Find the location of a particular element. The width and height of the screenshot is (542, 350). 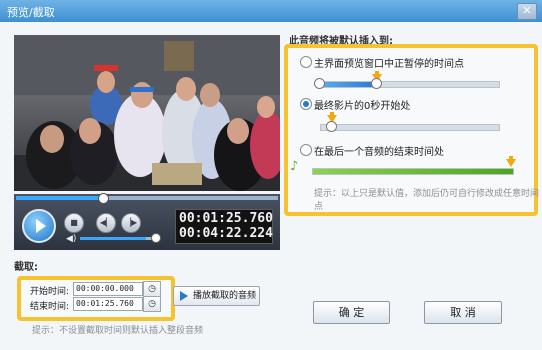

start-time-label: 开始时间: is located at coordinates (50, 292).